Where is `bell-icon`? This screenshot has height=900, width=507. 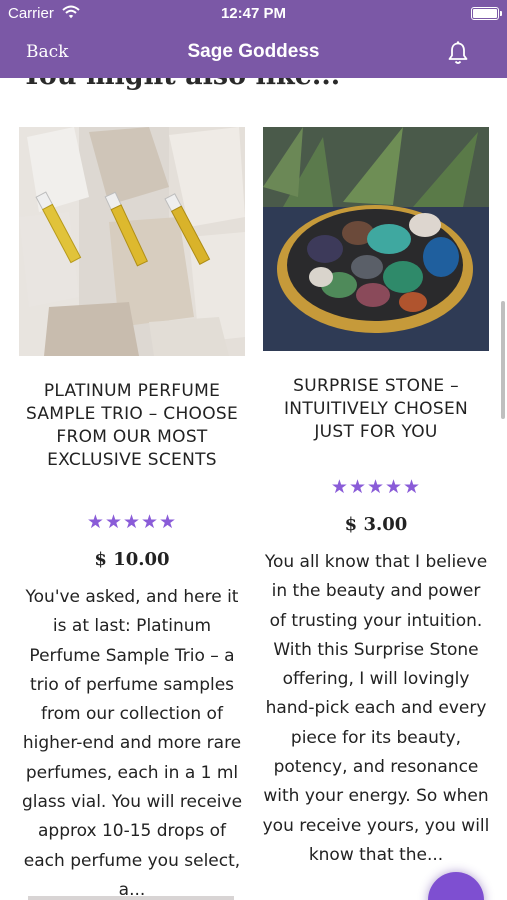 bell-icon is located at coordinates (458, 53).